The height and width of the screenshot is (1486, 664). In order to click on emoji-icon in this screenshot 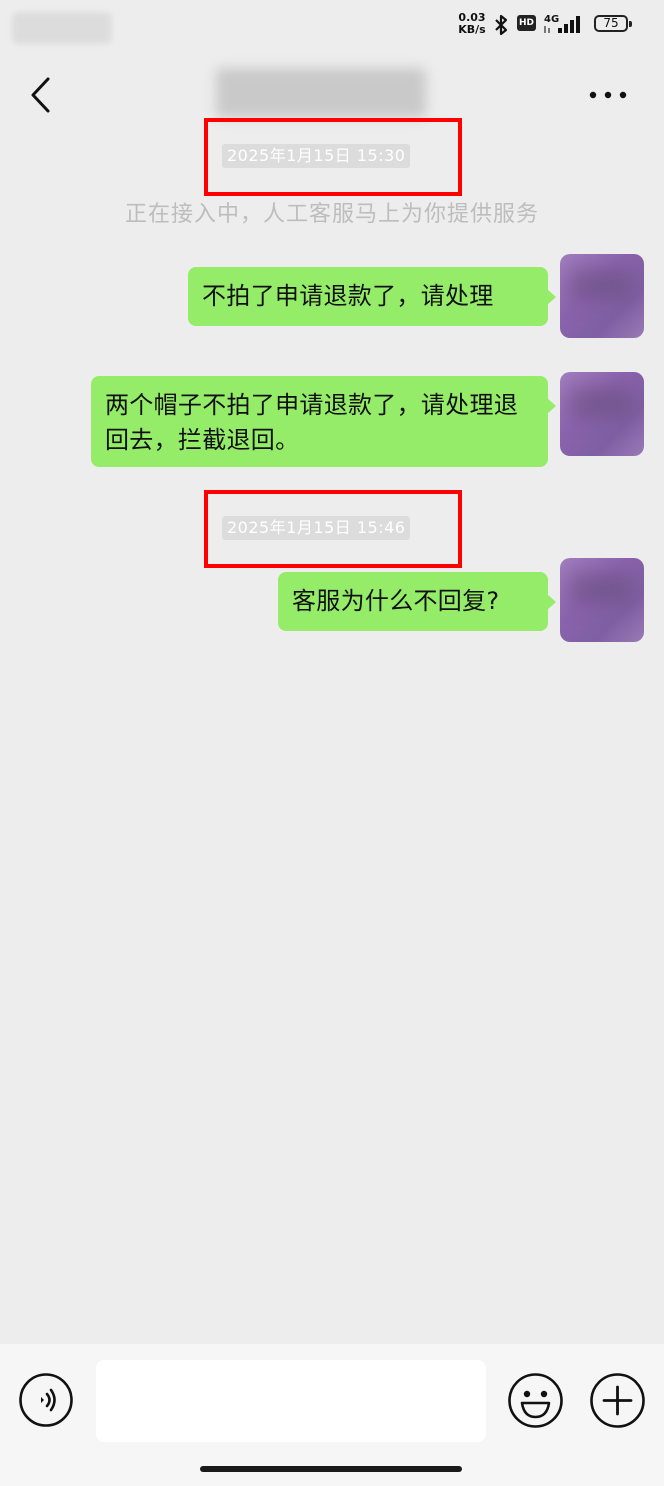, I will do `click(535, 1400)`.